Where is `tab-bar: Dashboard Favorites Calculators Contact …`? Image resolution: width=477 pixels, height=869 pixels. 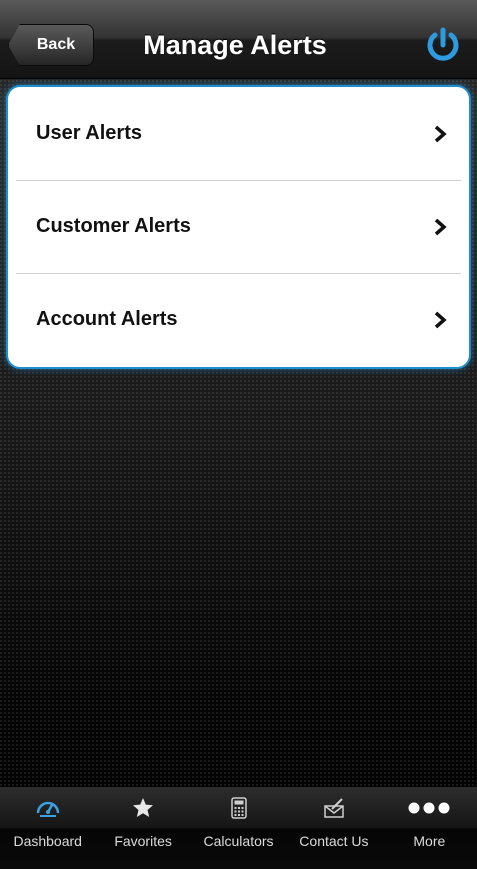
tab-bar: Dashboard Favorites Calculators Contact … is located at coordinates (238, 828).